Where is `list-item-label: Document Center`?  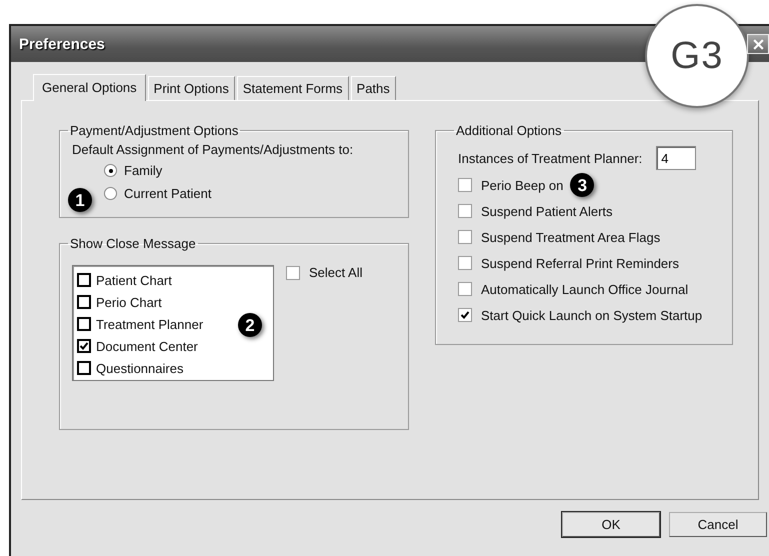 list-item-label: Document Center is located at coordinates (147, 346).